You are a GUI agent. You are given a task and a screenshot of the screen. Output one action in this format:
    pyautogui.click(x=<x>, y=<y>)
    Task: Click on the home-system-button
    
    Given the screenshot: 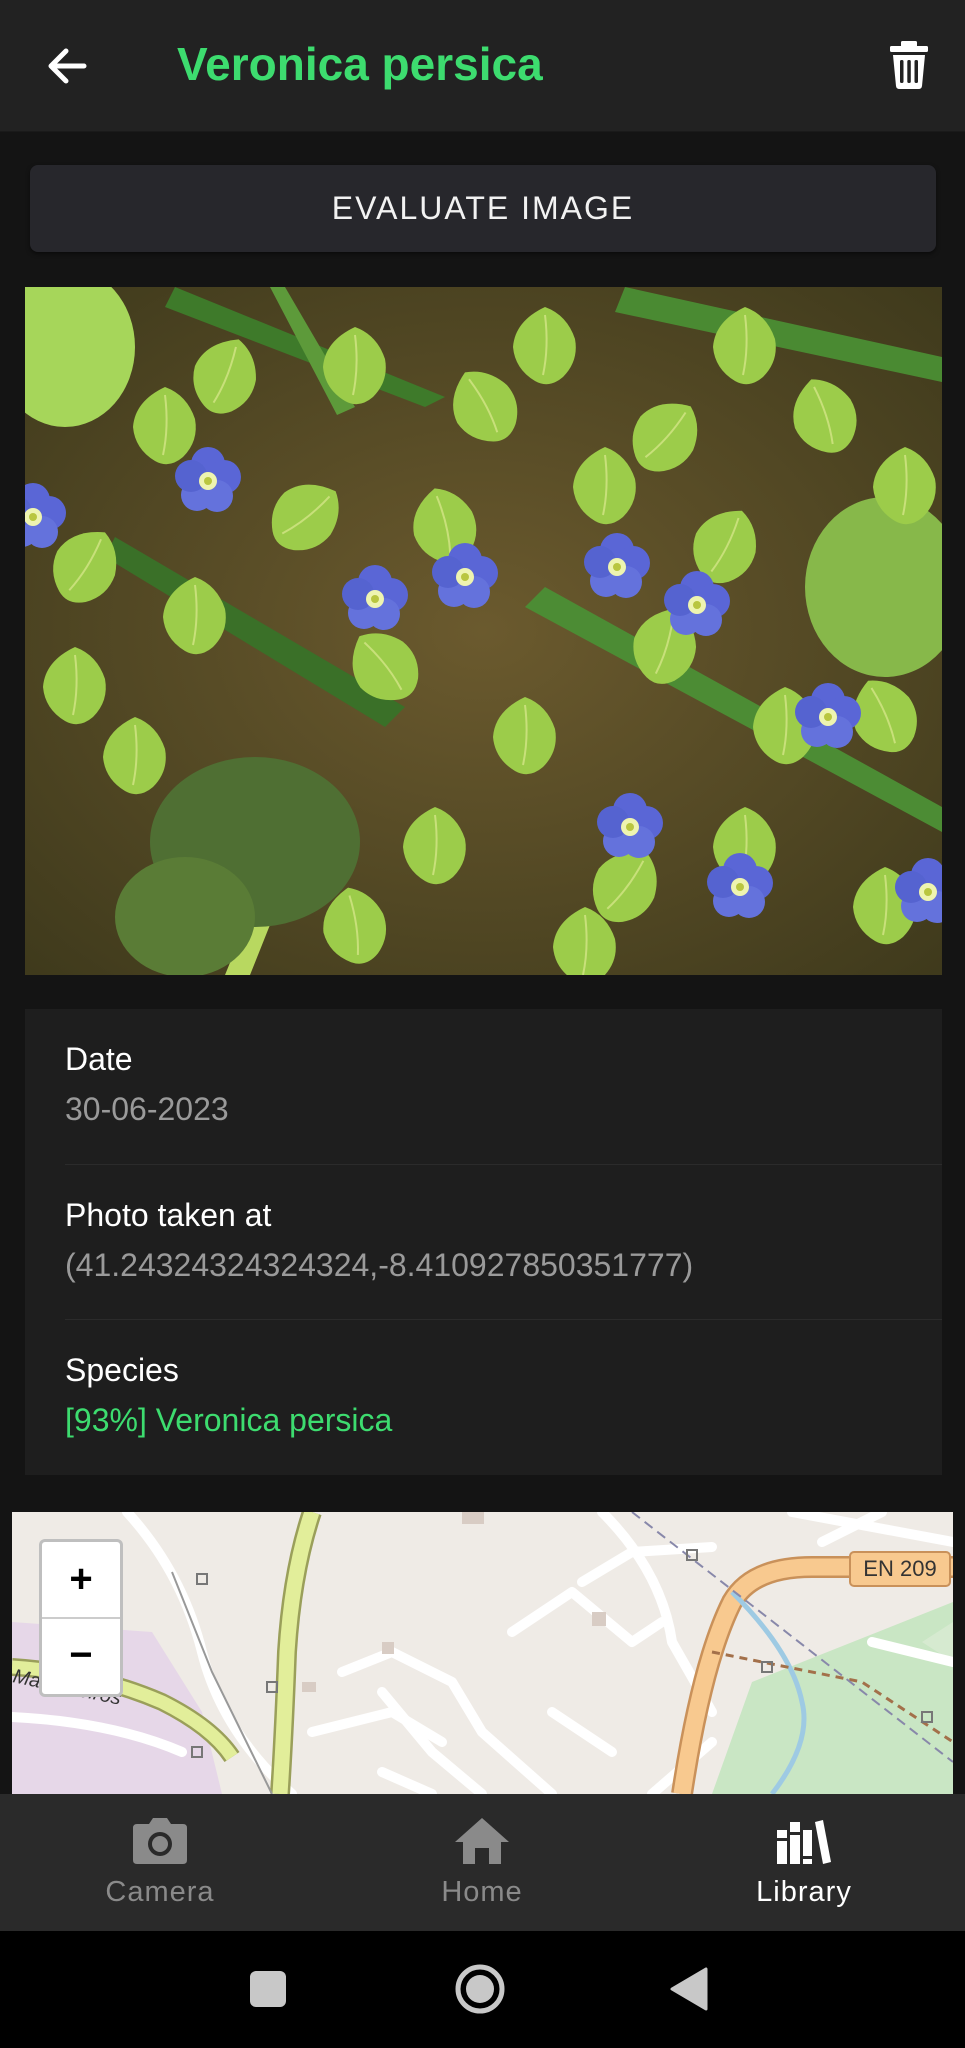 What is the action you would take?
    pyautogui.click(x=480, y=1989)
    